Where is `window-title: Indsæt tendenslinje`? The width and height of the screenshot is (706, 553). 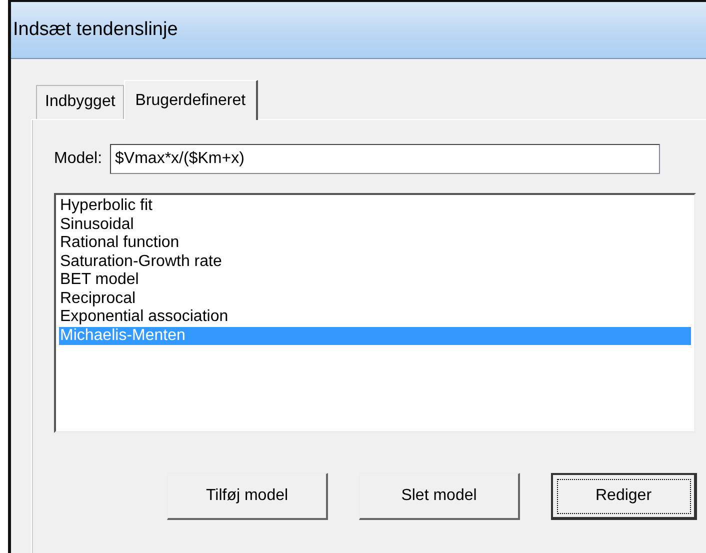
window-title: Indsæt tendenslinje is located at coordinates (95, 30).